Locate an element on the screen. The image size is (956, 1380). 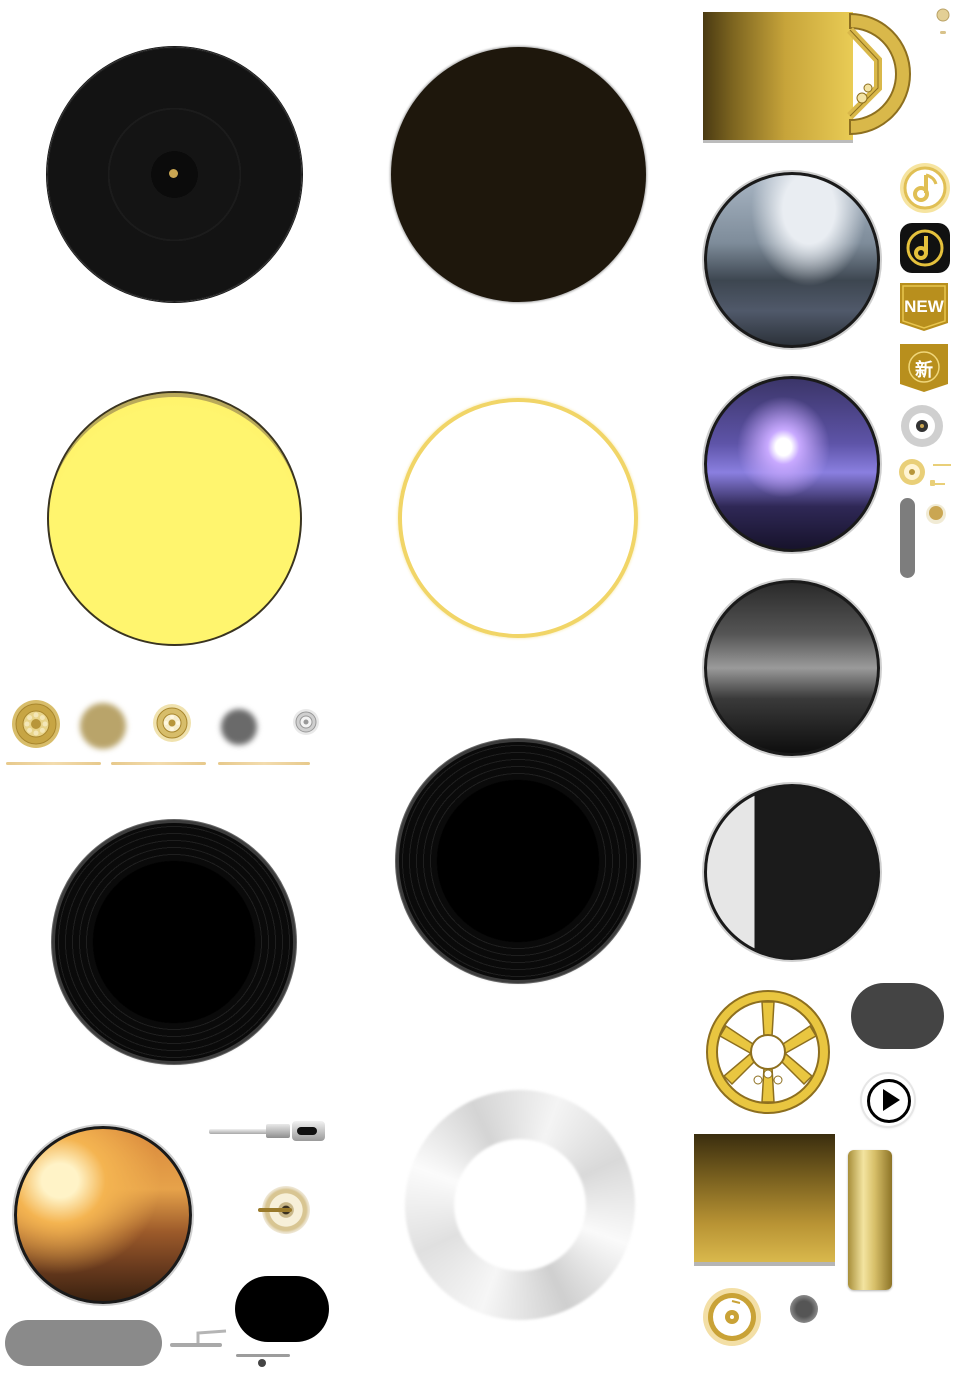
yellow-disc is located at coordinates (174, 518).